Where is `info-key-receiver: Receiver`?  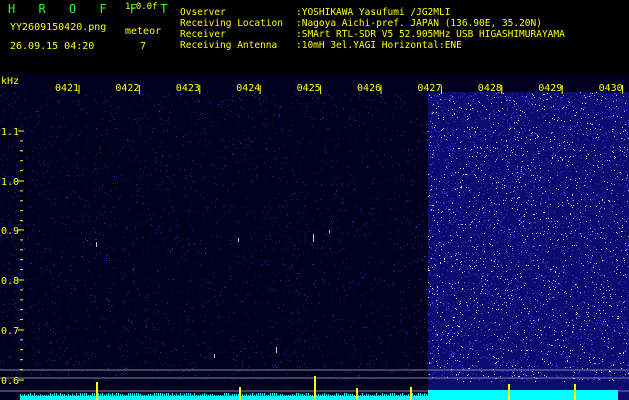
info-key-receiver: Receiver is located at coordinates (203, 34).